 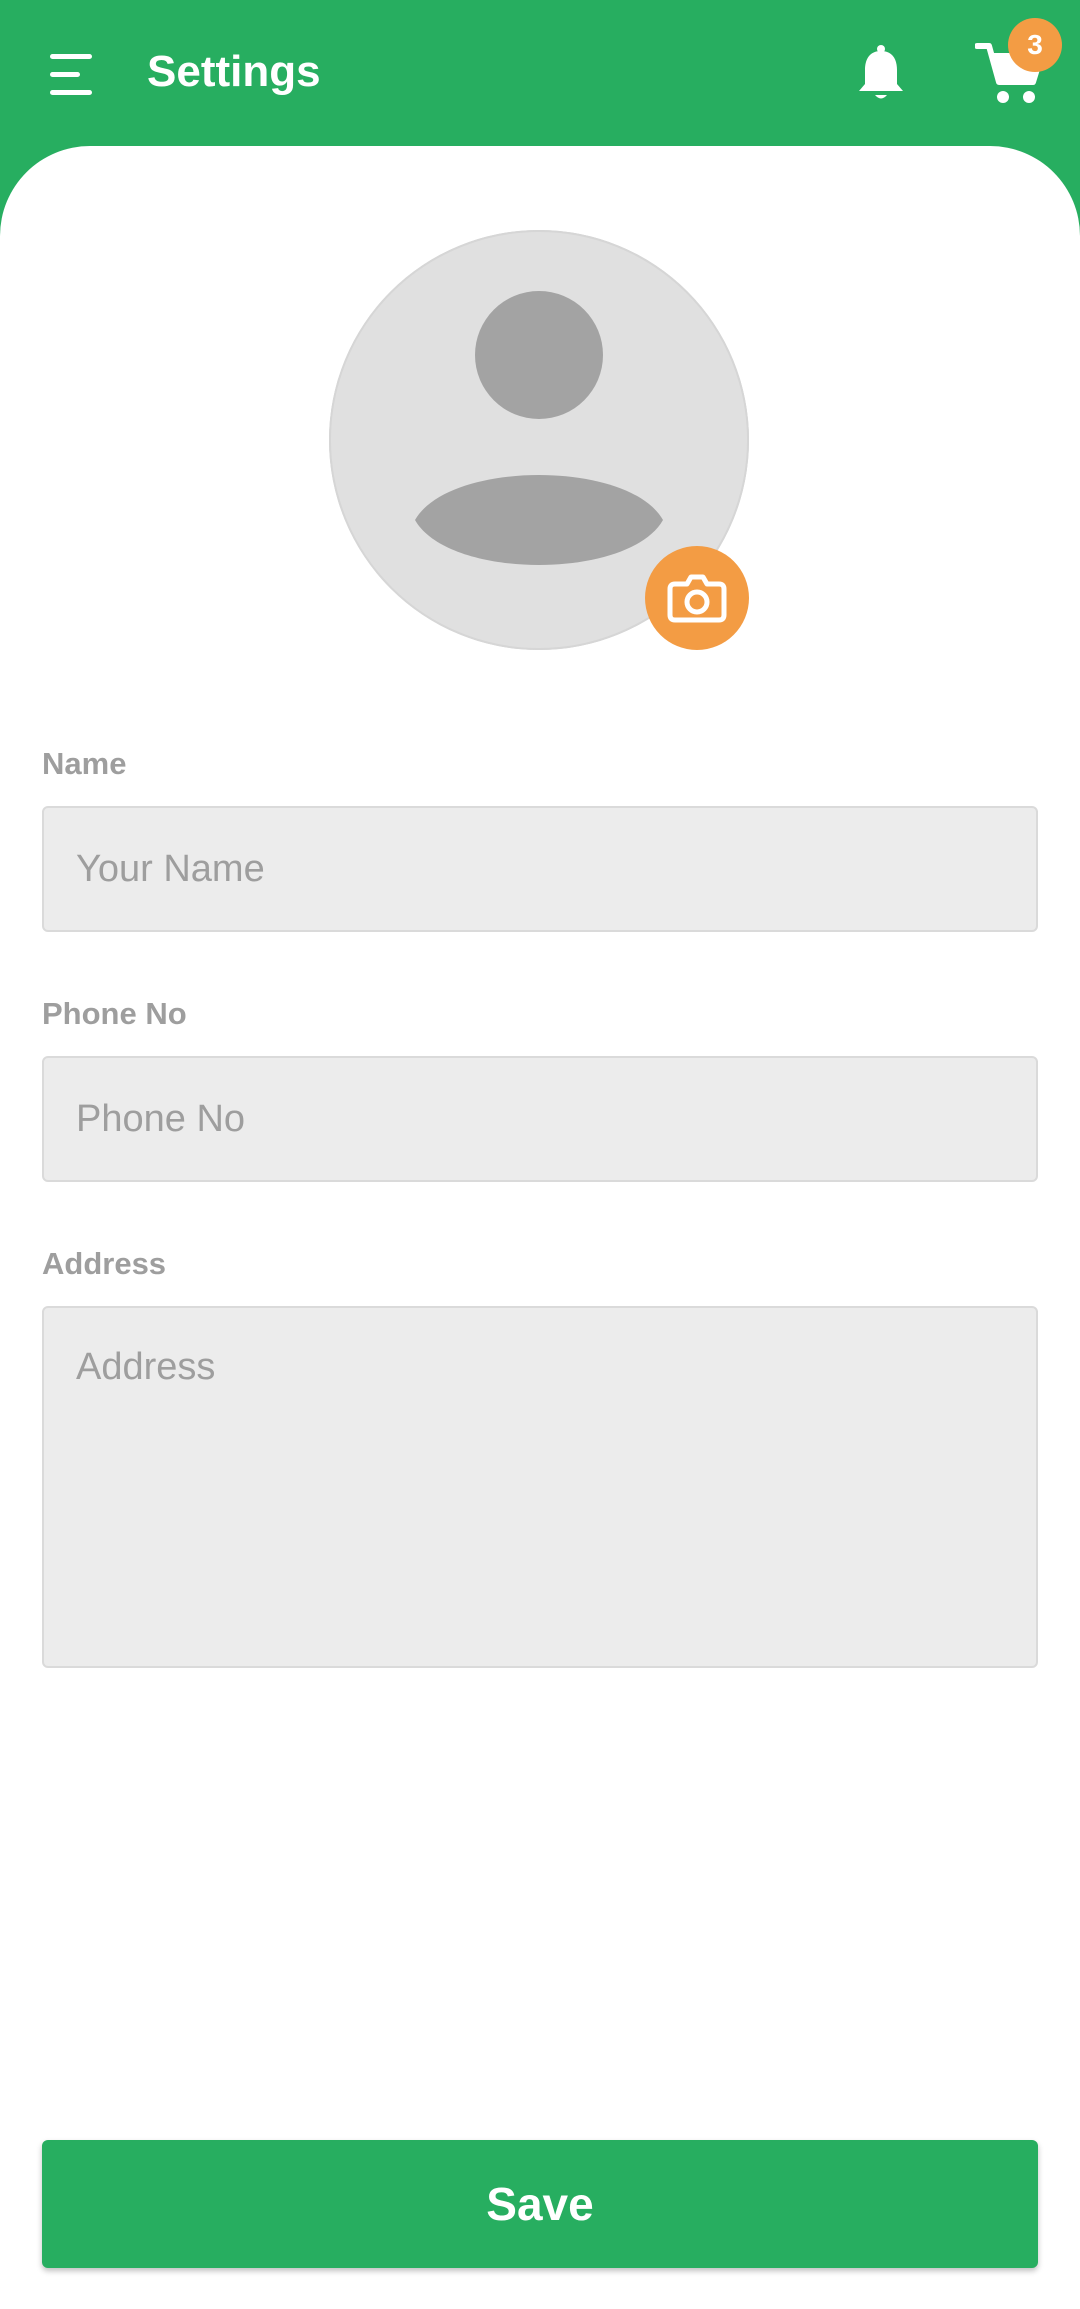 What do you see at coordinates (1035, 45) in the screenshot?
I see `cart-count-badge: 3` at bounding box center [1035, 45].